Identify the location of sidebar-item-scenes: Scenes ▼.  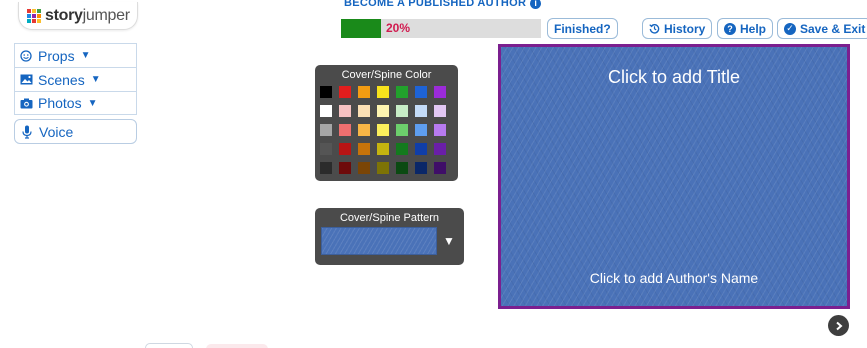
(75, 79).